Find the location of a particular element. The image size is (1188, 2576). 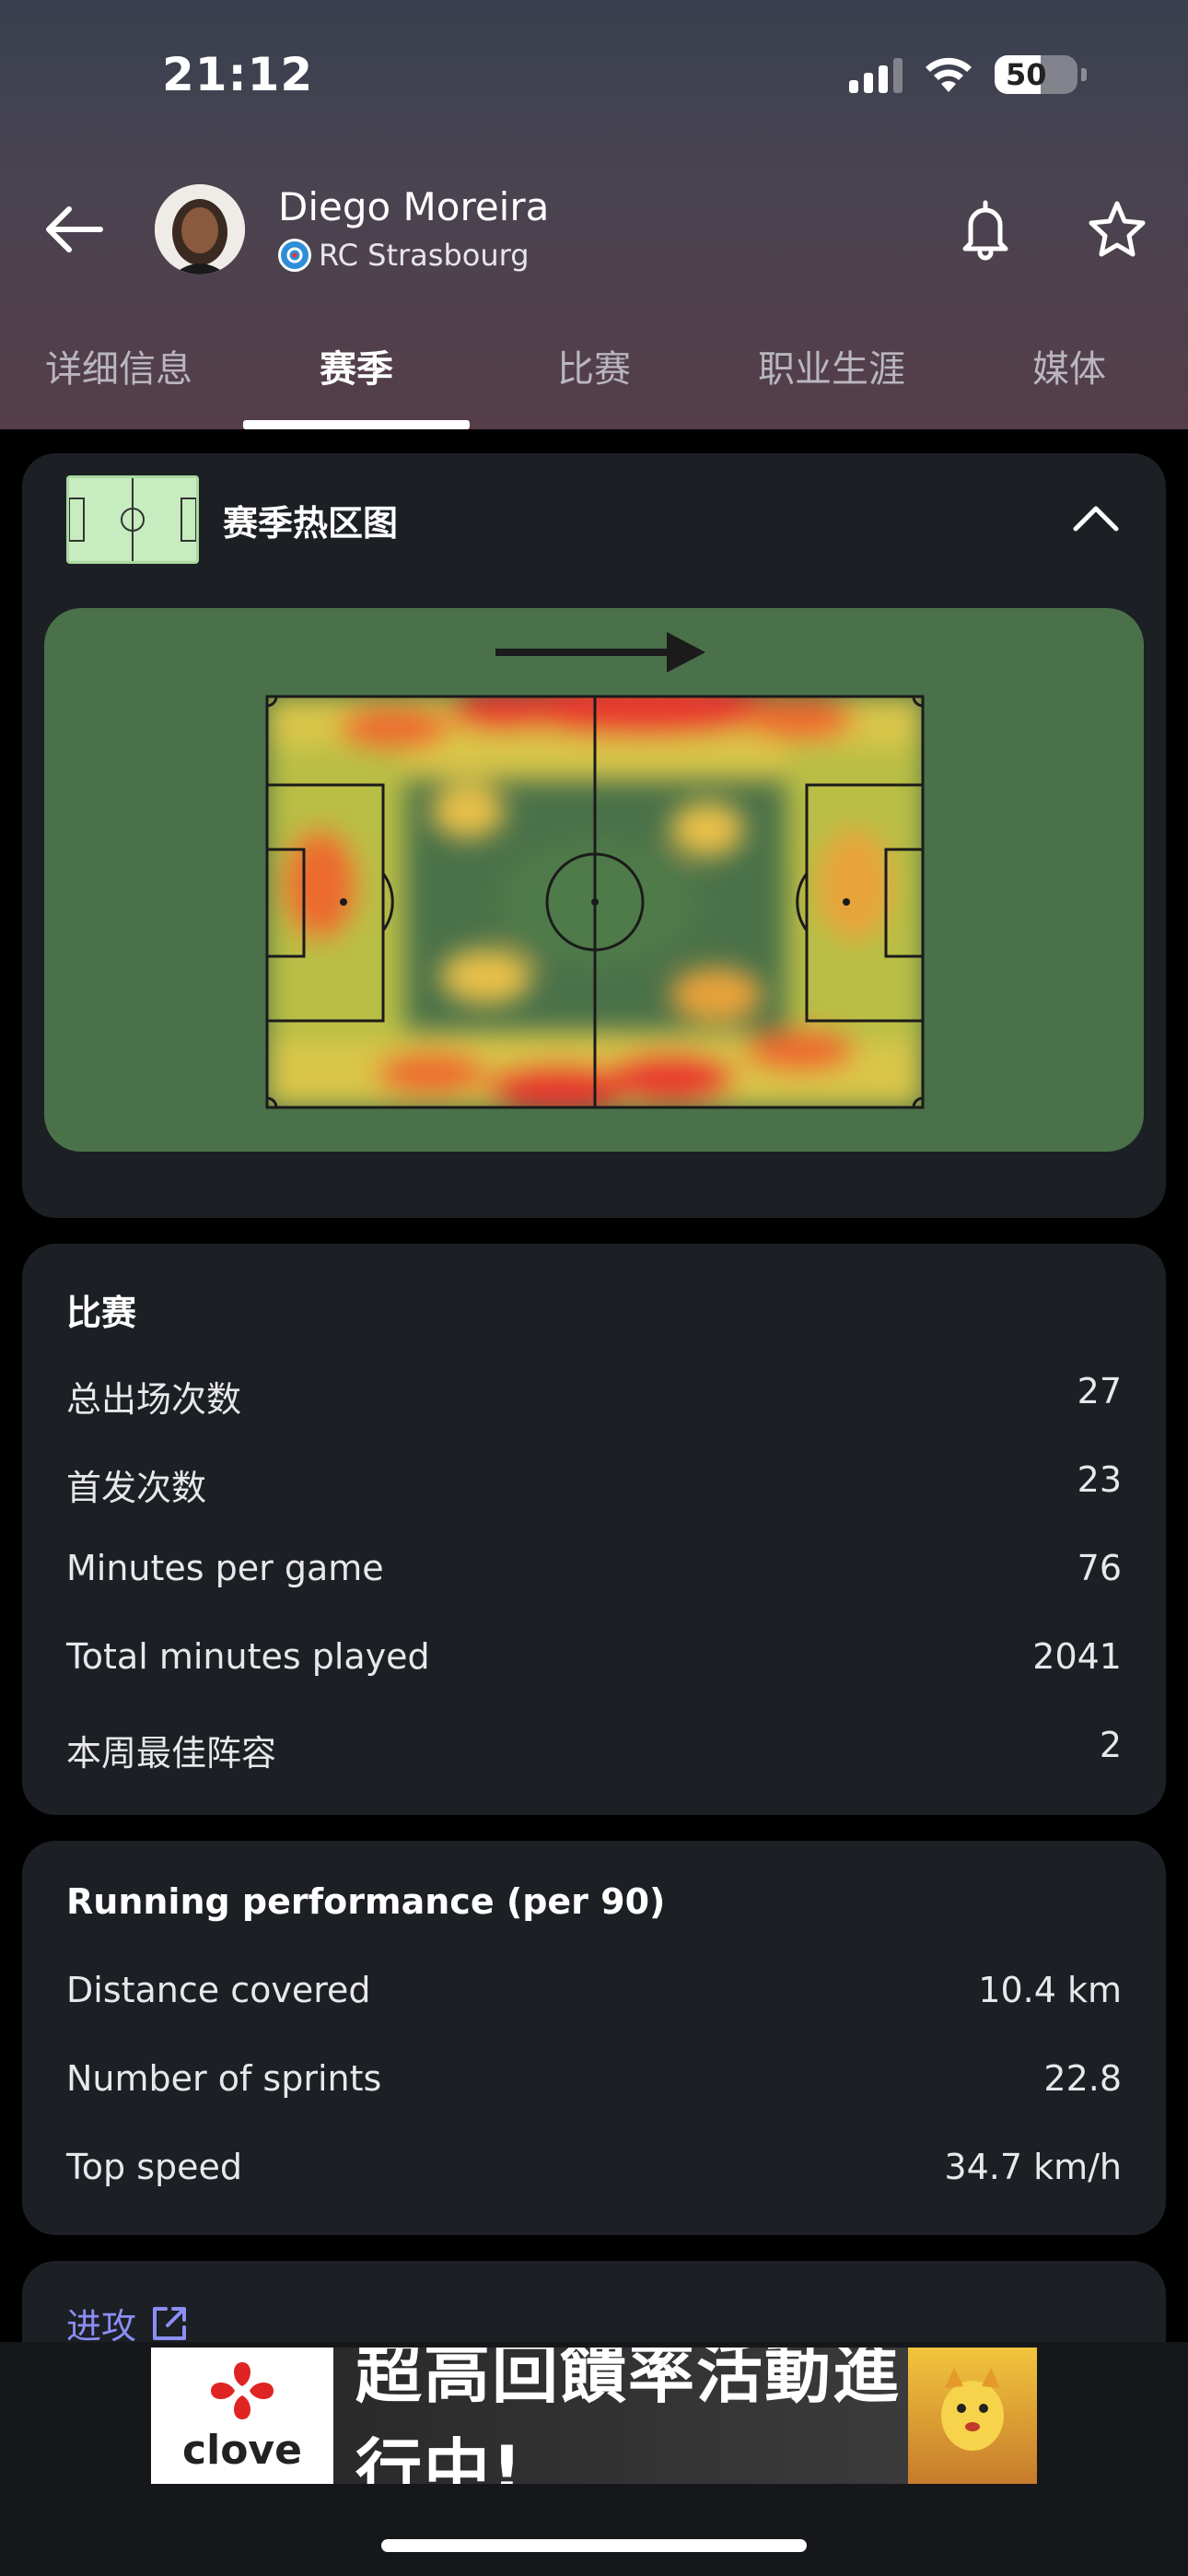

stat-value: 76 is located at coordinates (1099, 1568).